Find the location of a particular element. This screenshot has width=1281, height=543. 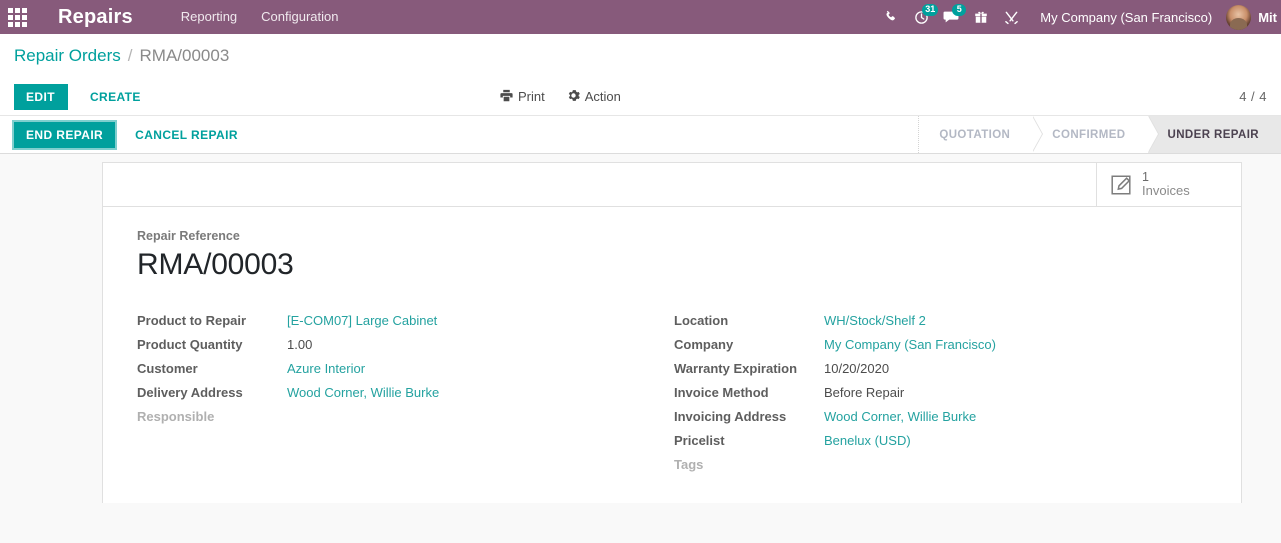

status-stage-bar: QUOTATION CONFIRMED UNDER REPAIR is located at coordinates (1099, 134).